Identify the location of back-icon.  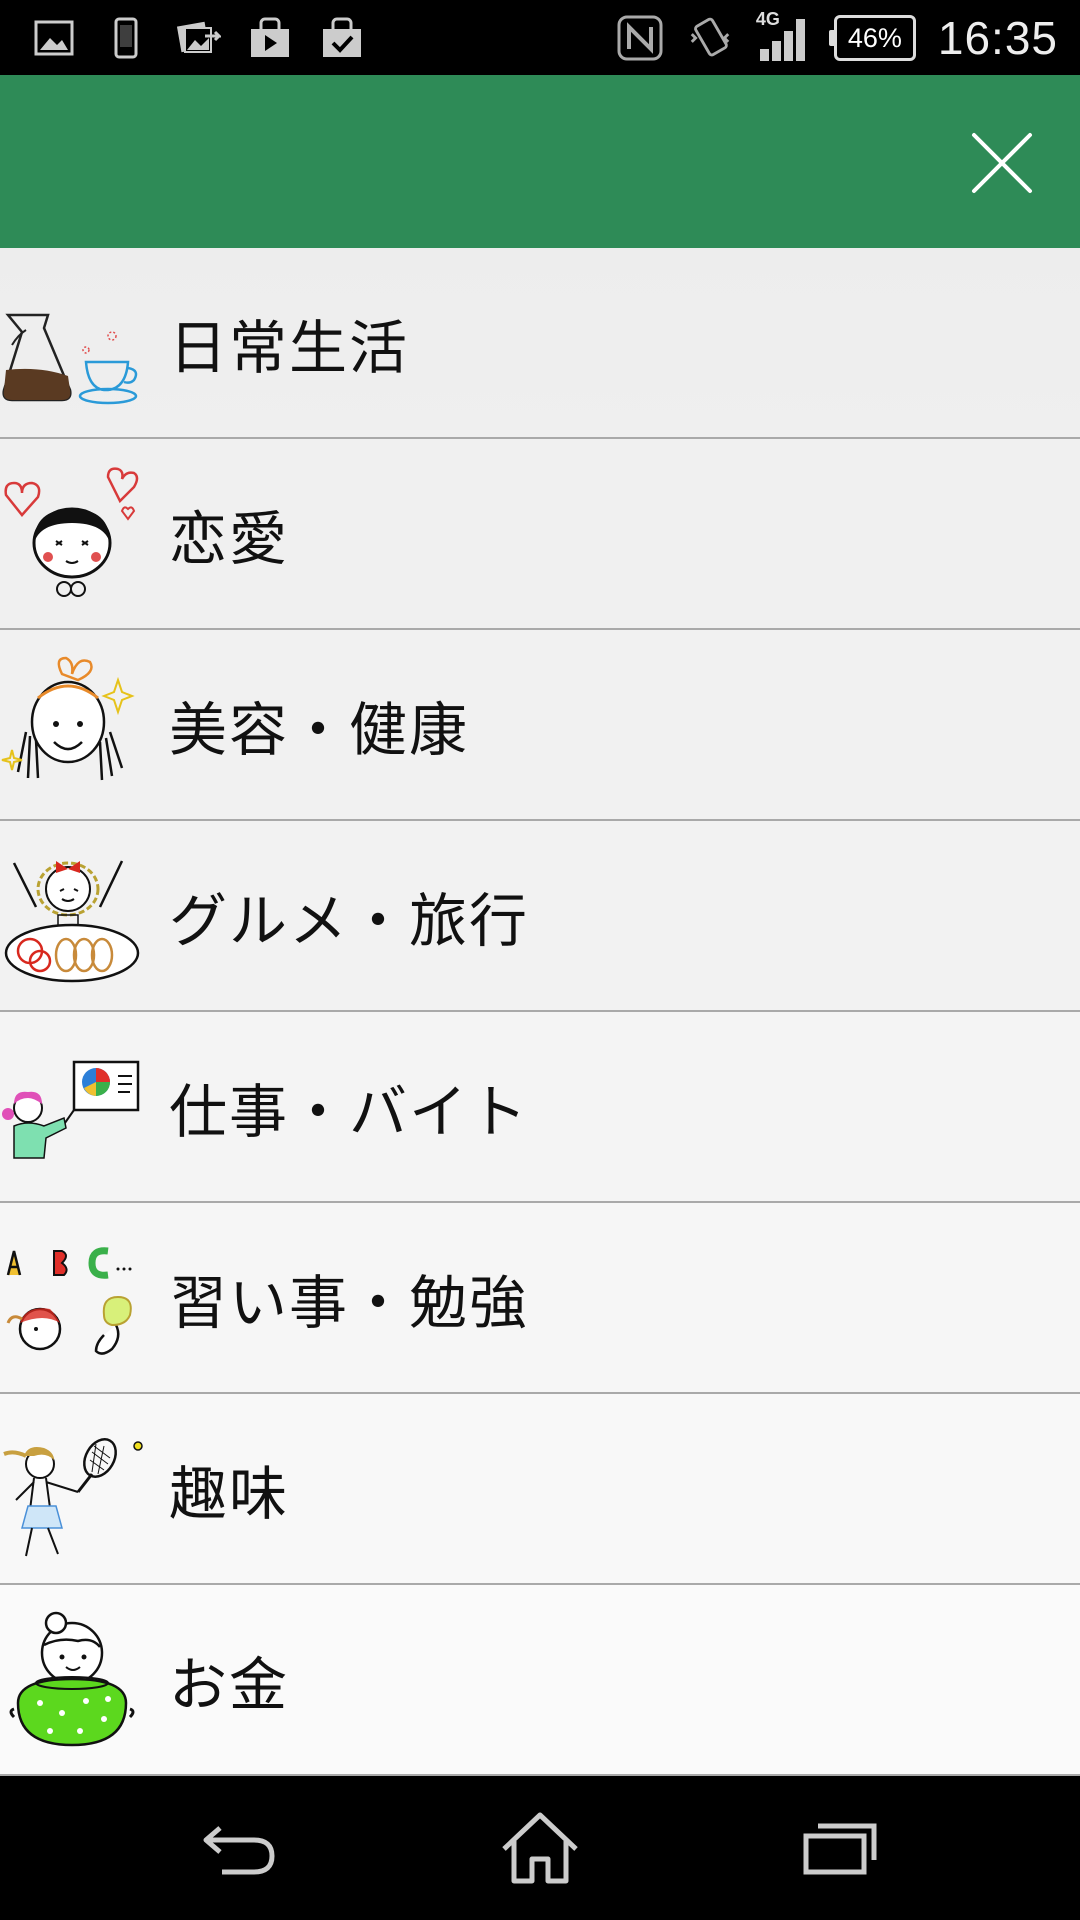
(239, 1850).